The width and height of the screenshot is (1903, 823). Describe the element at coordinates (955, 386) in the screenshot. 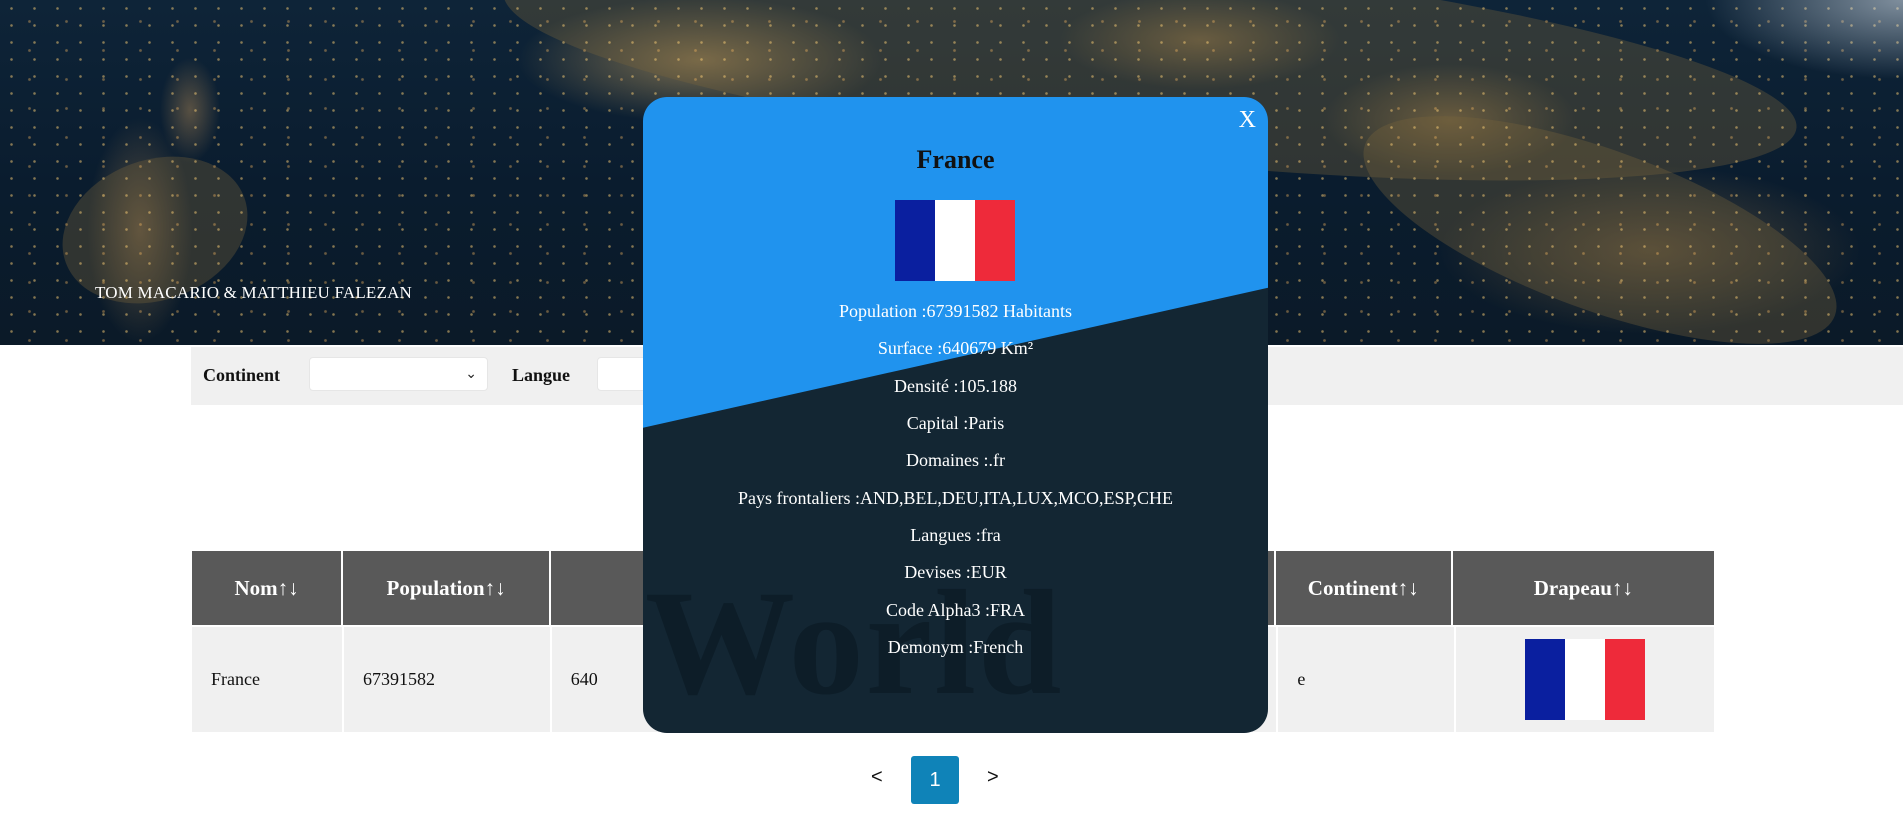

I see `info-densite: Densité :105.188` at that location.